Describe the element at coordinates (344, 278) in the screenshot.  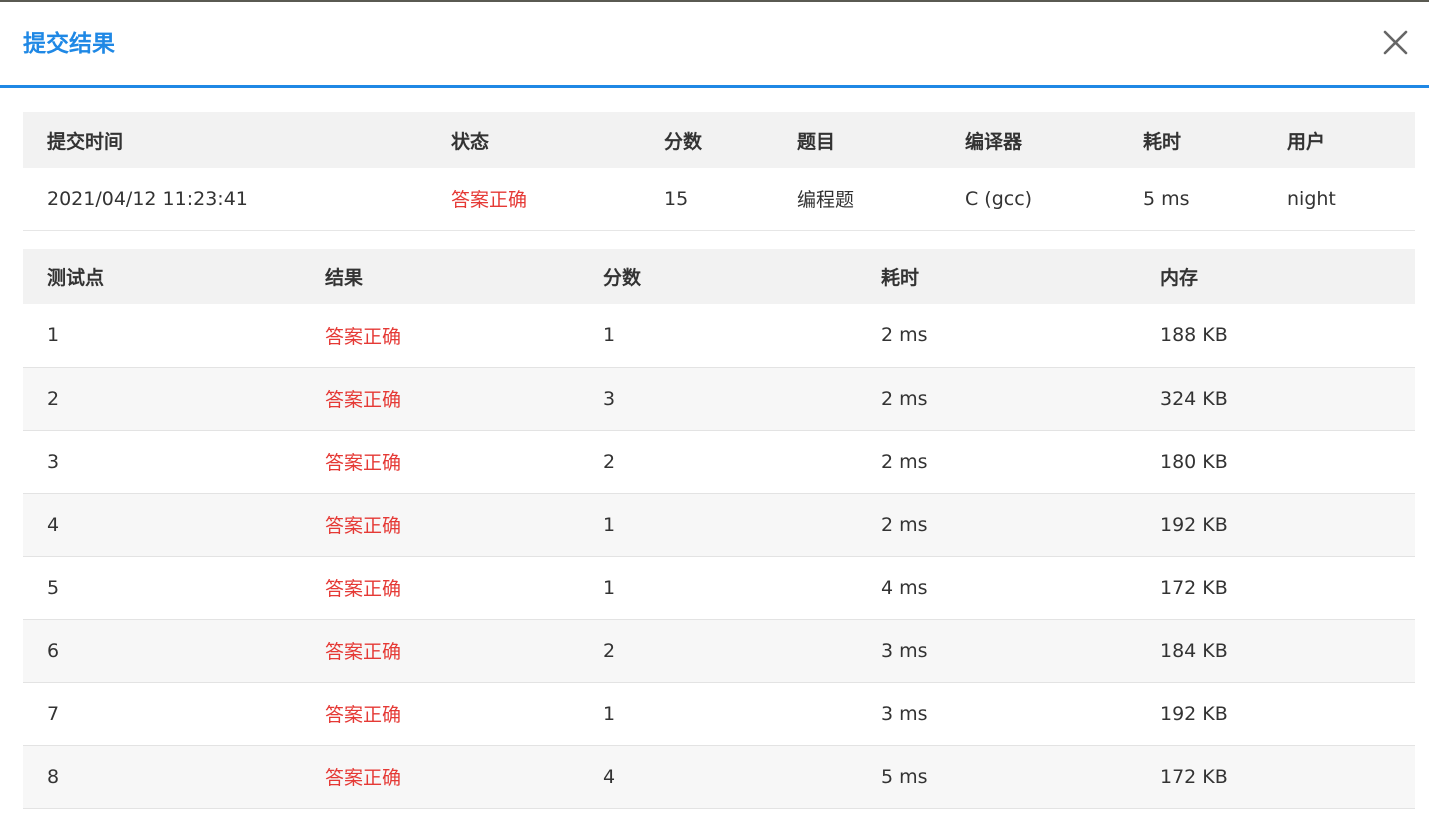
I see `cases-header-result: 结果` at that location.